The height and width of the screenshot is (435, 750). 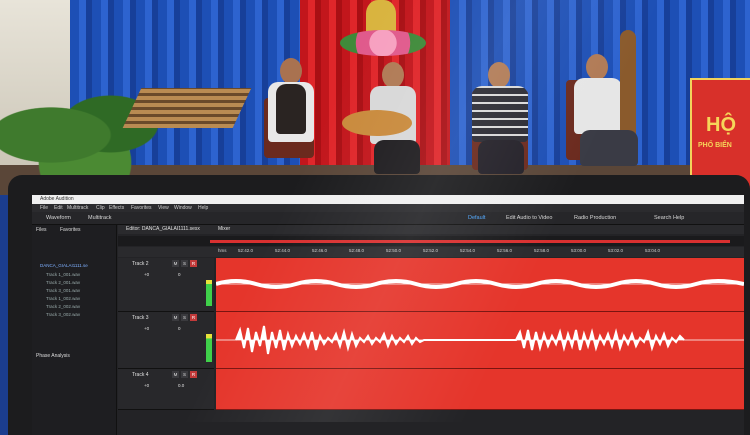 What do you see at coordinates (58, 208) in the screenshot?
I see `menu-edit: Edit` at bounding box center [58, 208].